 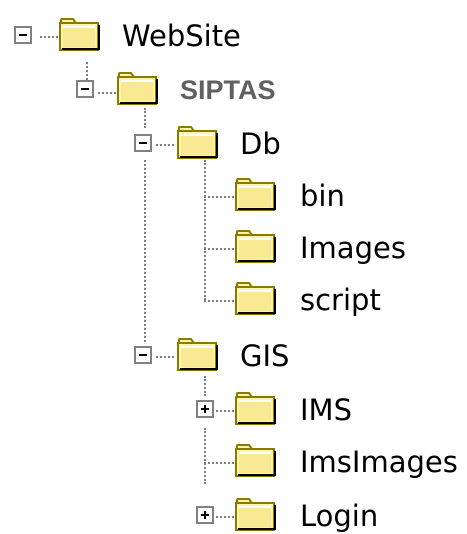 What do you see at coordinates (205, 515) in the screenshot?
I see `expand-toggle-login` at bounding box center [205, 515].